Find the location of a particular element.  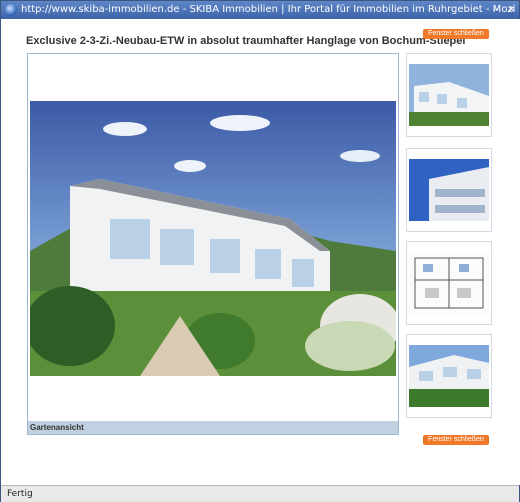

thumb-floor-plan-image is located at coordinates (449, 283).